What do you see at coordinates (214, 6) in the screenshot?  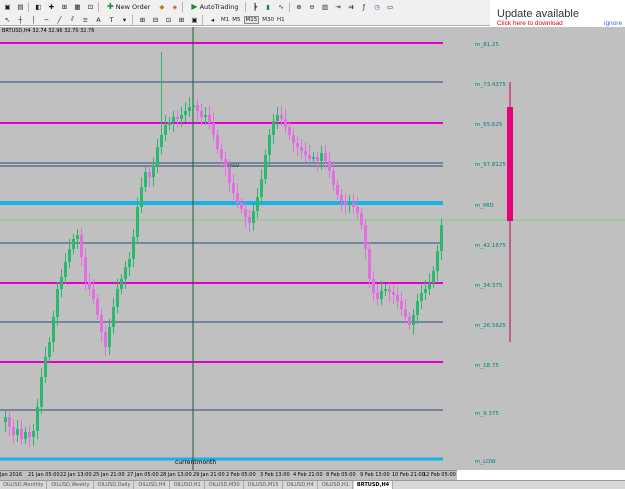 I see `autotrading-button: ▶ AutoTrading` at bounding box center [214, 6].